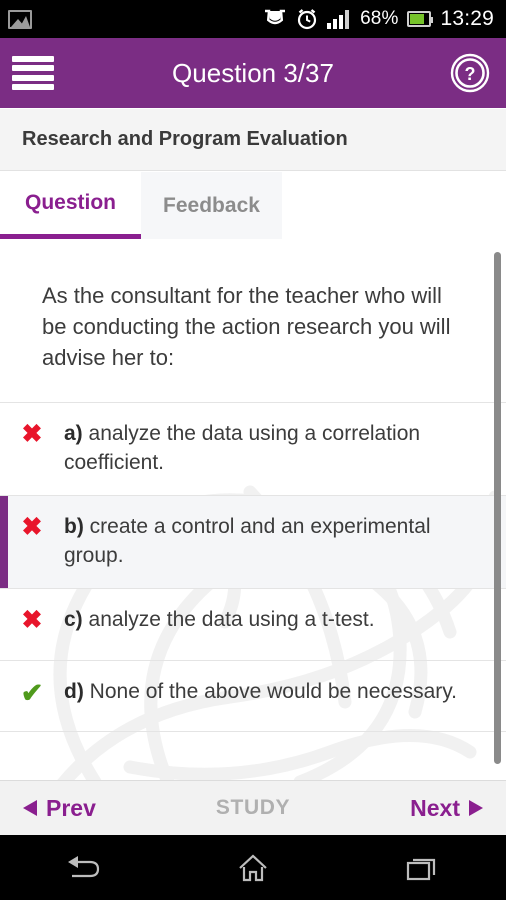  I want to click on answer-option-d-text: d) None of the above would be necessary., so click(268, 692).